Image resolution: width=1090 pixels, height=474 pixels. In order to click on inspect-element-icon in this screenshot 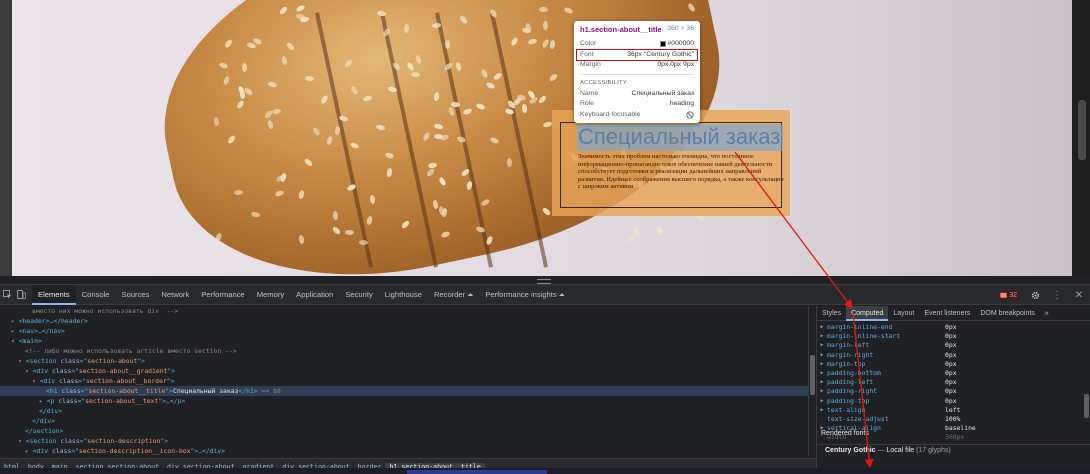, I will do `click(7, 295)`.